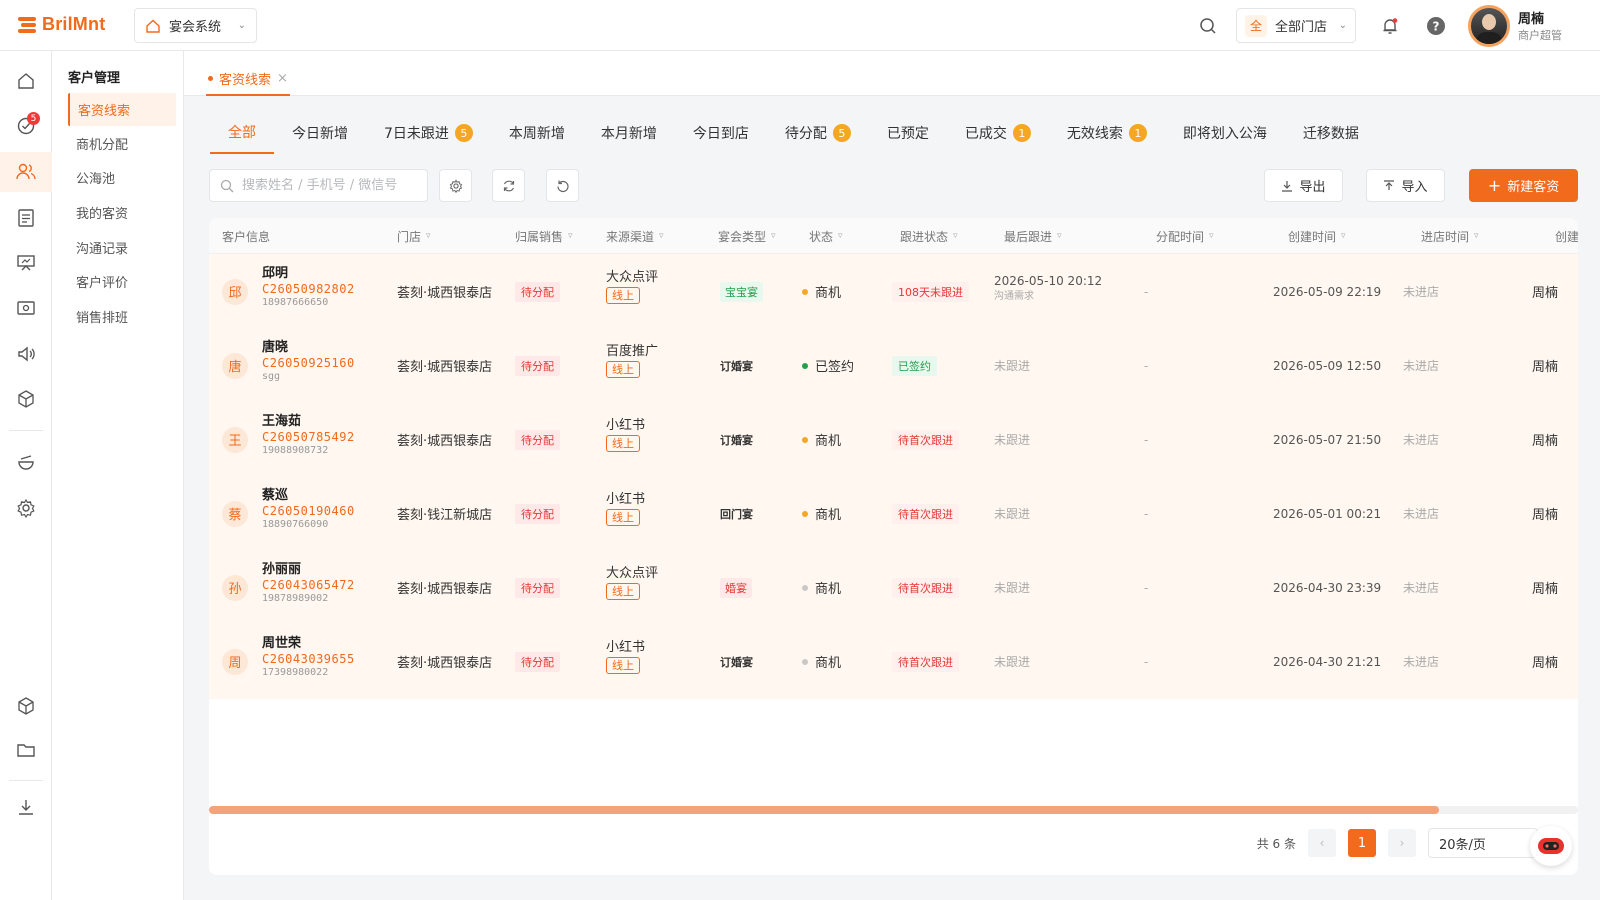 The height and width of the screenshot is (900, 1600). I want to click on close-icon: ×, so click(282, 78).